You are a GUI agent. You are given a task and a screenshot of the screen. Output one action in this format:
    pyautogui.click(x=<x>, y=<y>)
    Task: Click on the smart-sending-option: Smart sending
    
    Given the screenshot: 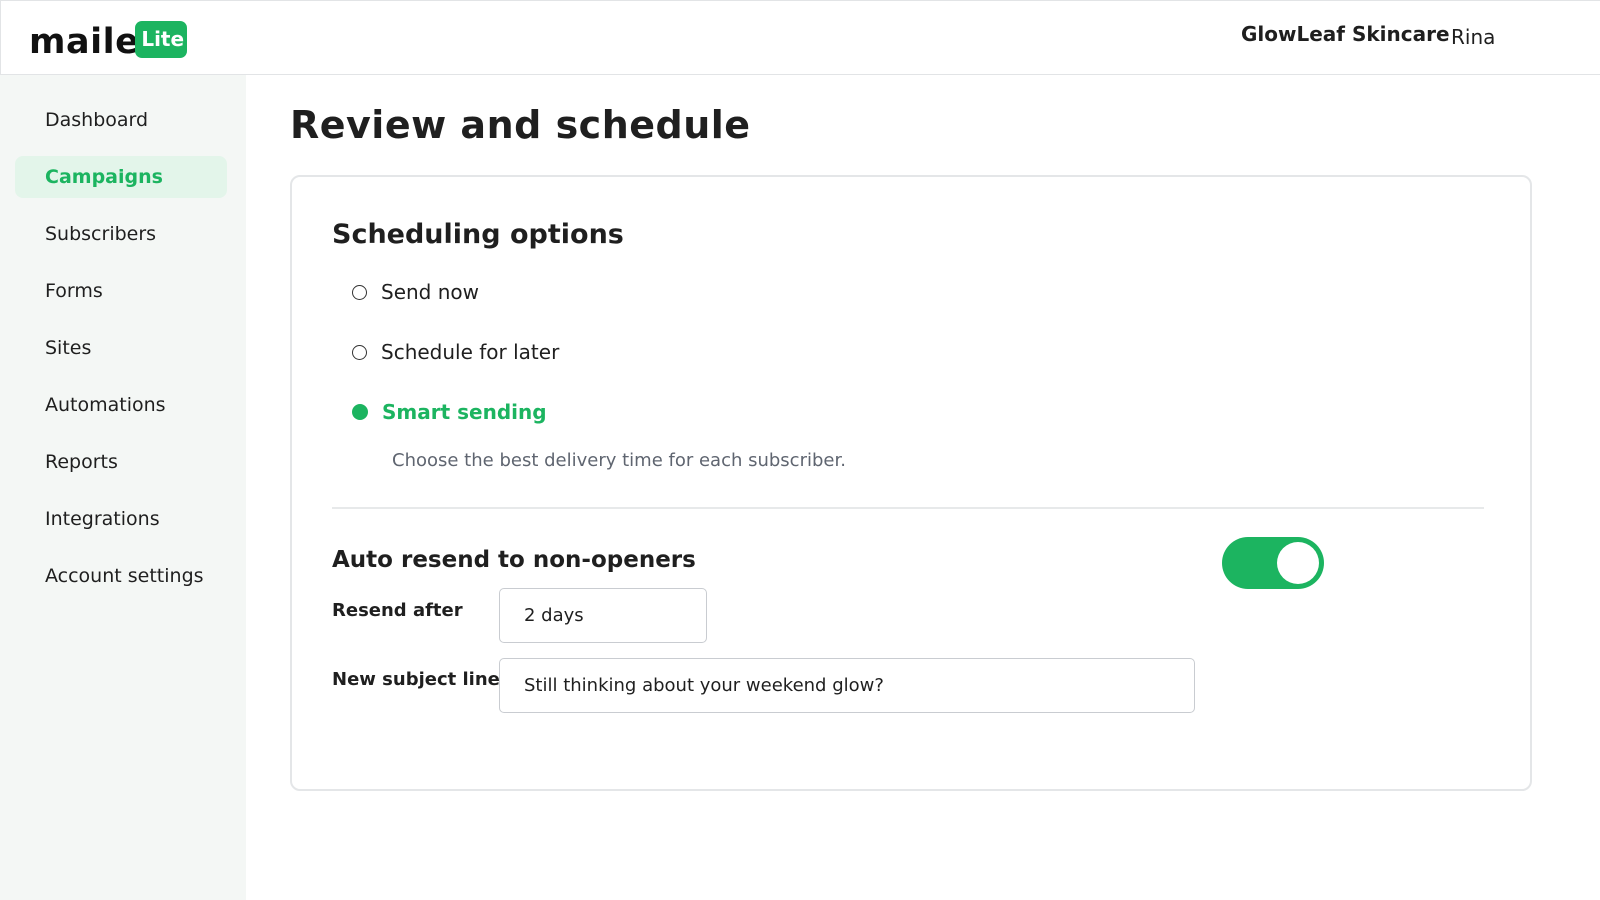 What is the action you would take?
    pyautogui.click(x=449, y=412)
    